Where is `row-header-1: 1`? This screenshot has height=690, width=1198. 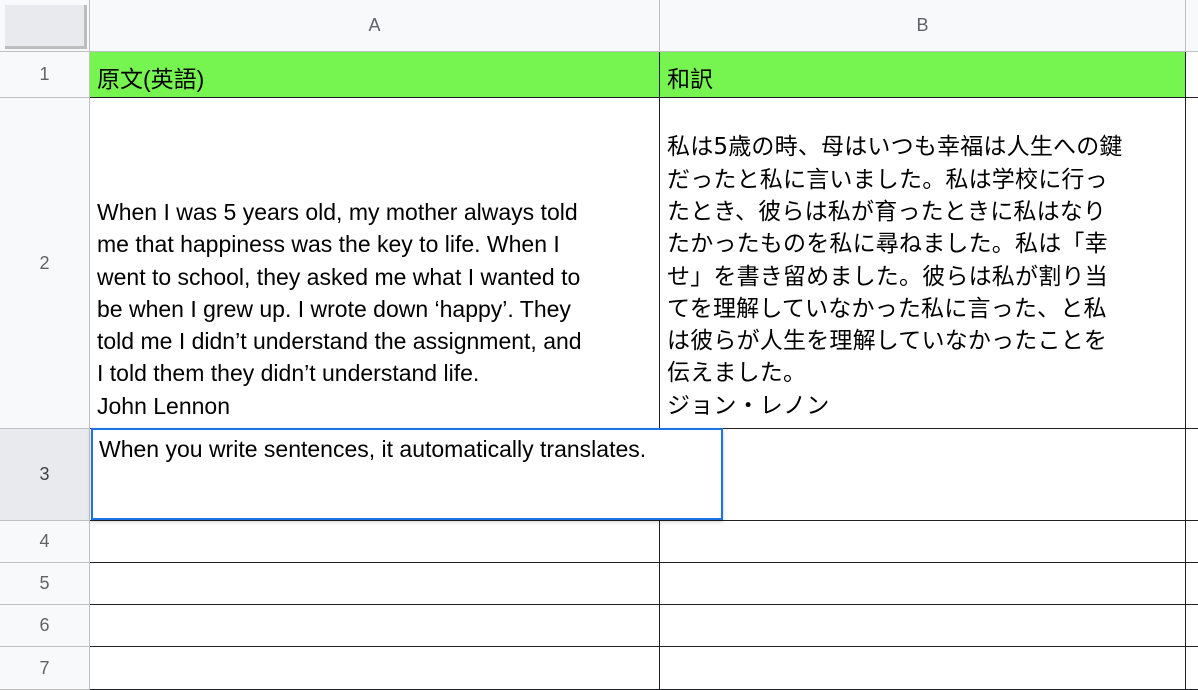 row-header-1: 1 is located at coordinates (45, 75).